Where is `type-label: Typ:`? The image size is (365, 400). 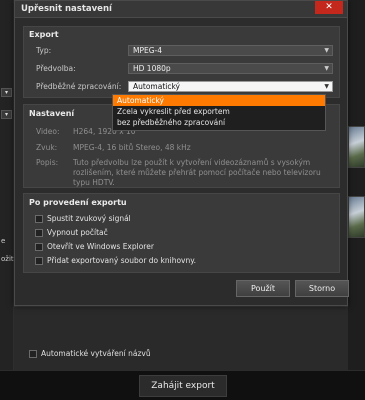 type-label: Typ: is located at coordinates (44, 50).